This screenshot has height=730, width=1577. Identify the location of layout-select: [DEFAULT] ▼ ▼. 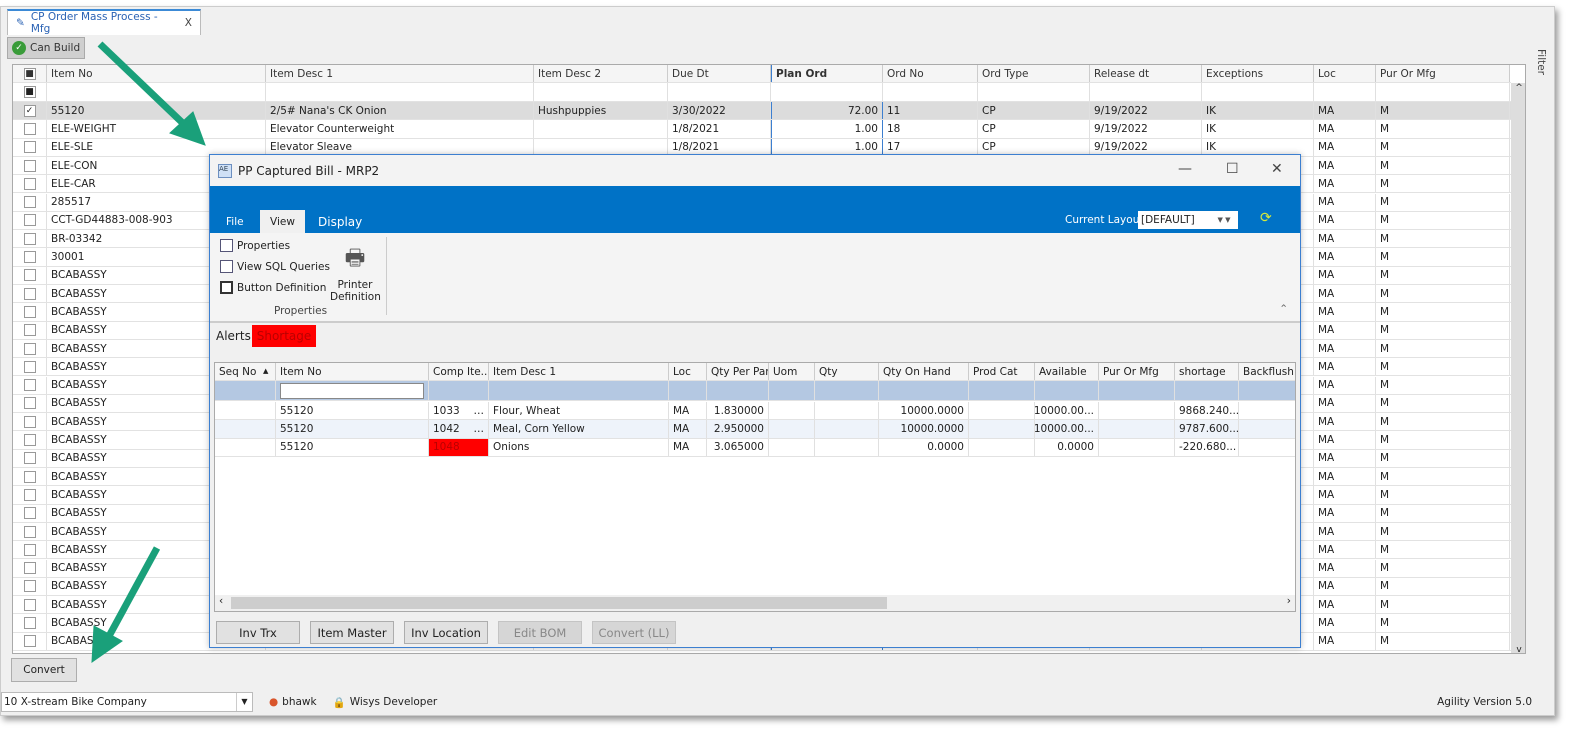
(1188, 220).